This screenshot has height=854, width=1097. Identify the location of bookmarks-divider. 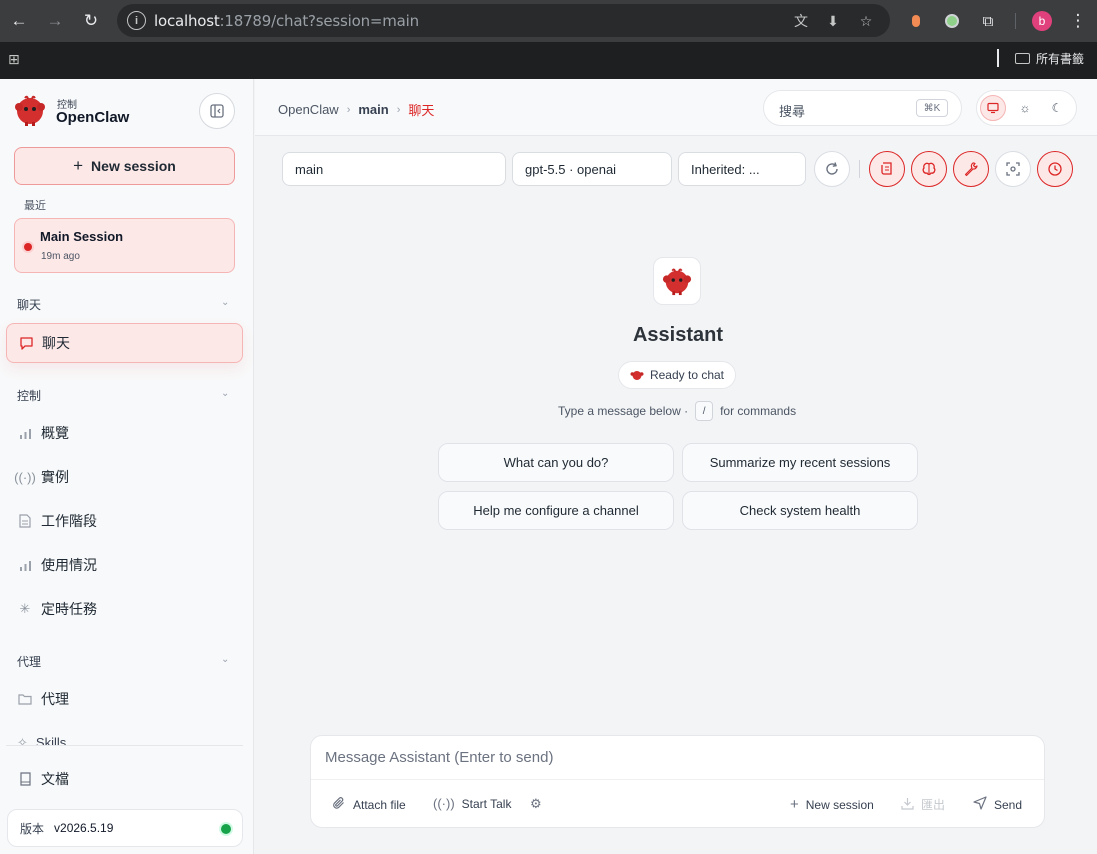
(998, 58).